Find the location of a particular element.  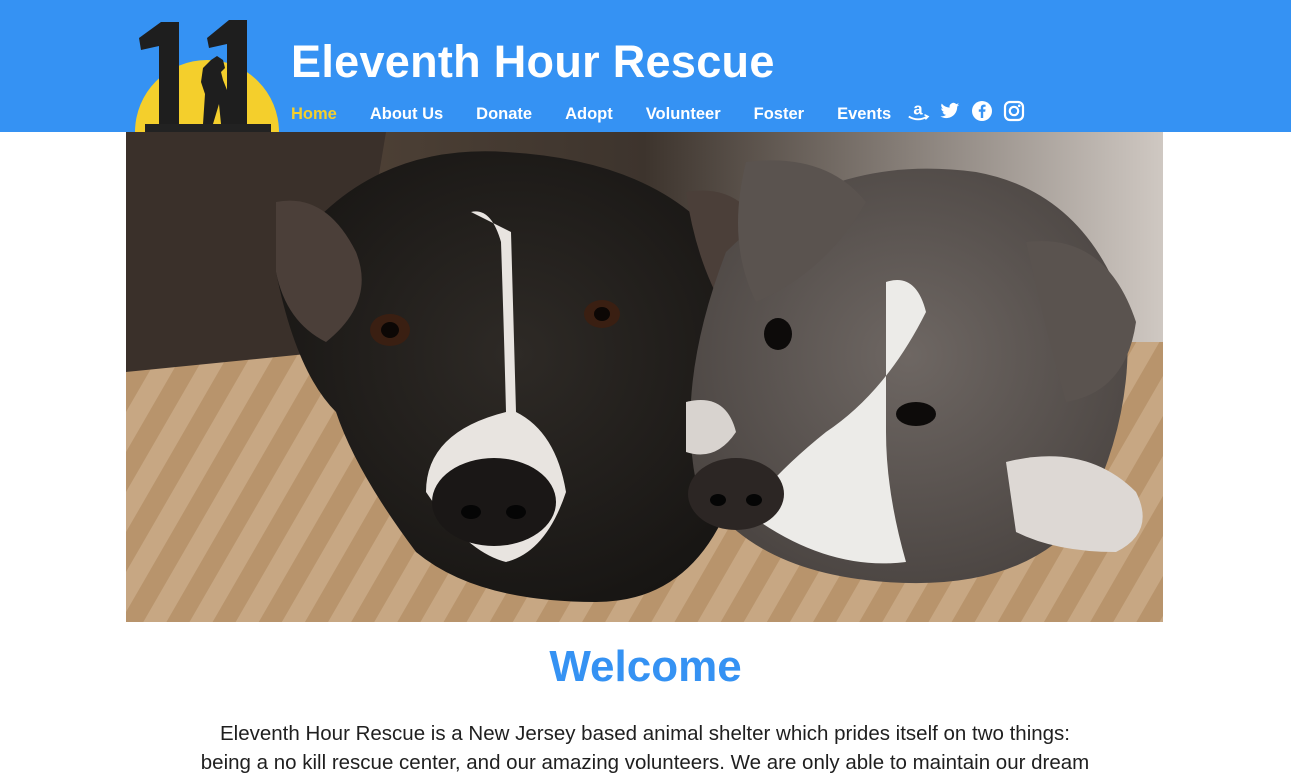

nav-events: Events is located at coordinates (864, 114).